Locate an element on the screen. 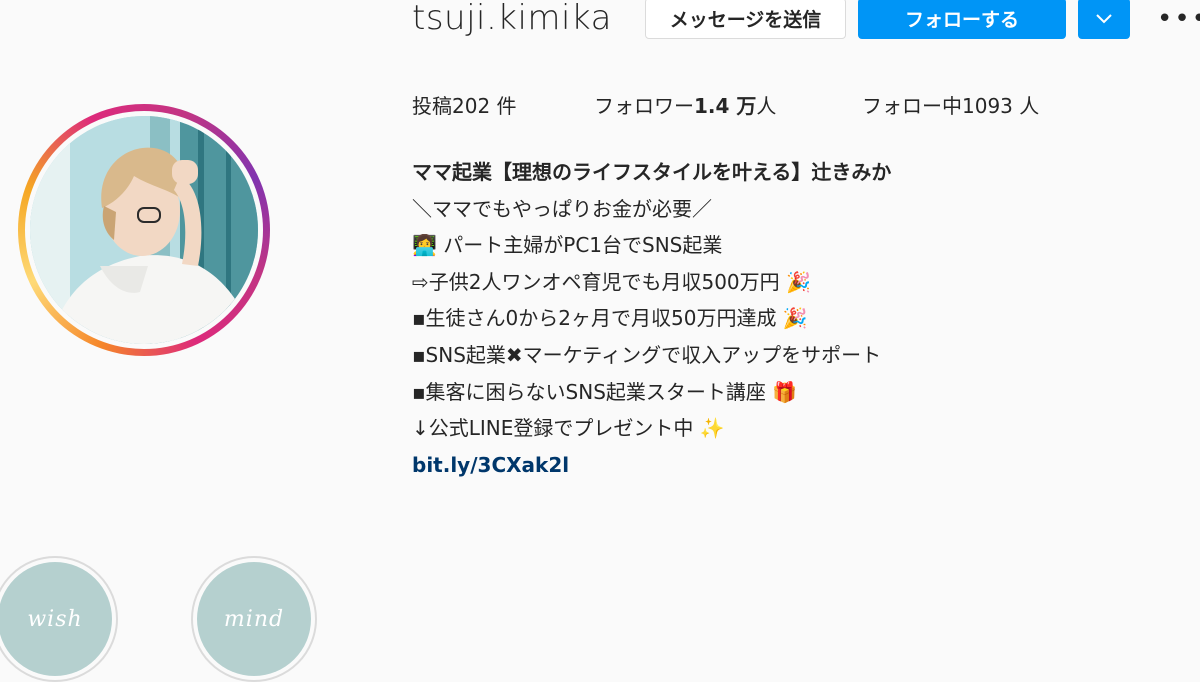  highlight-mind: mind is located at coordinates (254, 619).